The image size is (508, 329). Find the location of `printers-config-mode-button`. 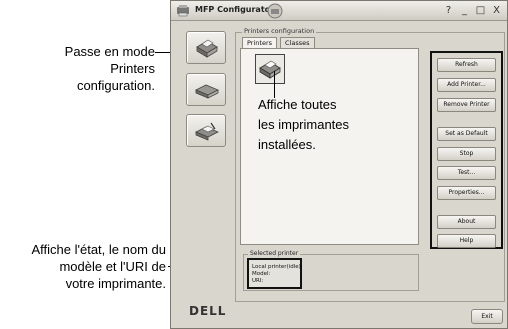

printers-config-mode-button is located at coordinates (206, 47).